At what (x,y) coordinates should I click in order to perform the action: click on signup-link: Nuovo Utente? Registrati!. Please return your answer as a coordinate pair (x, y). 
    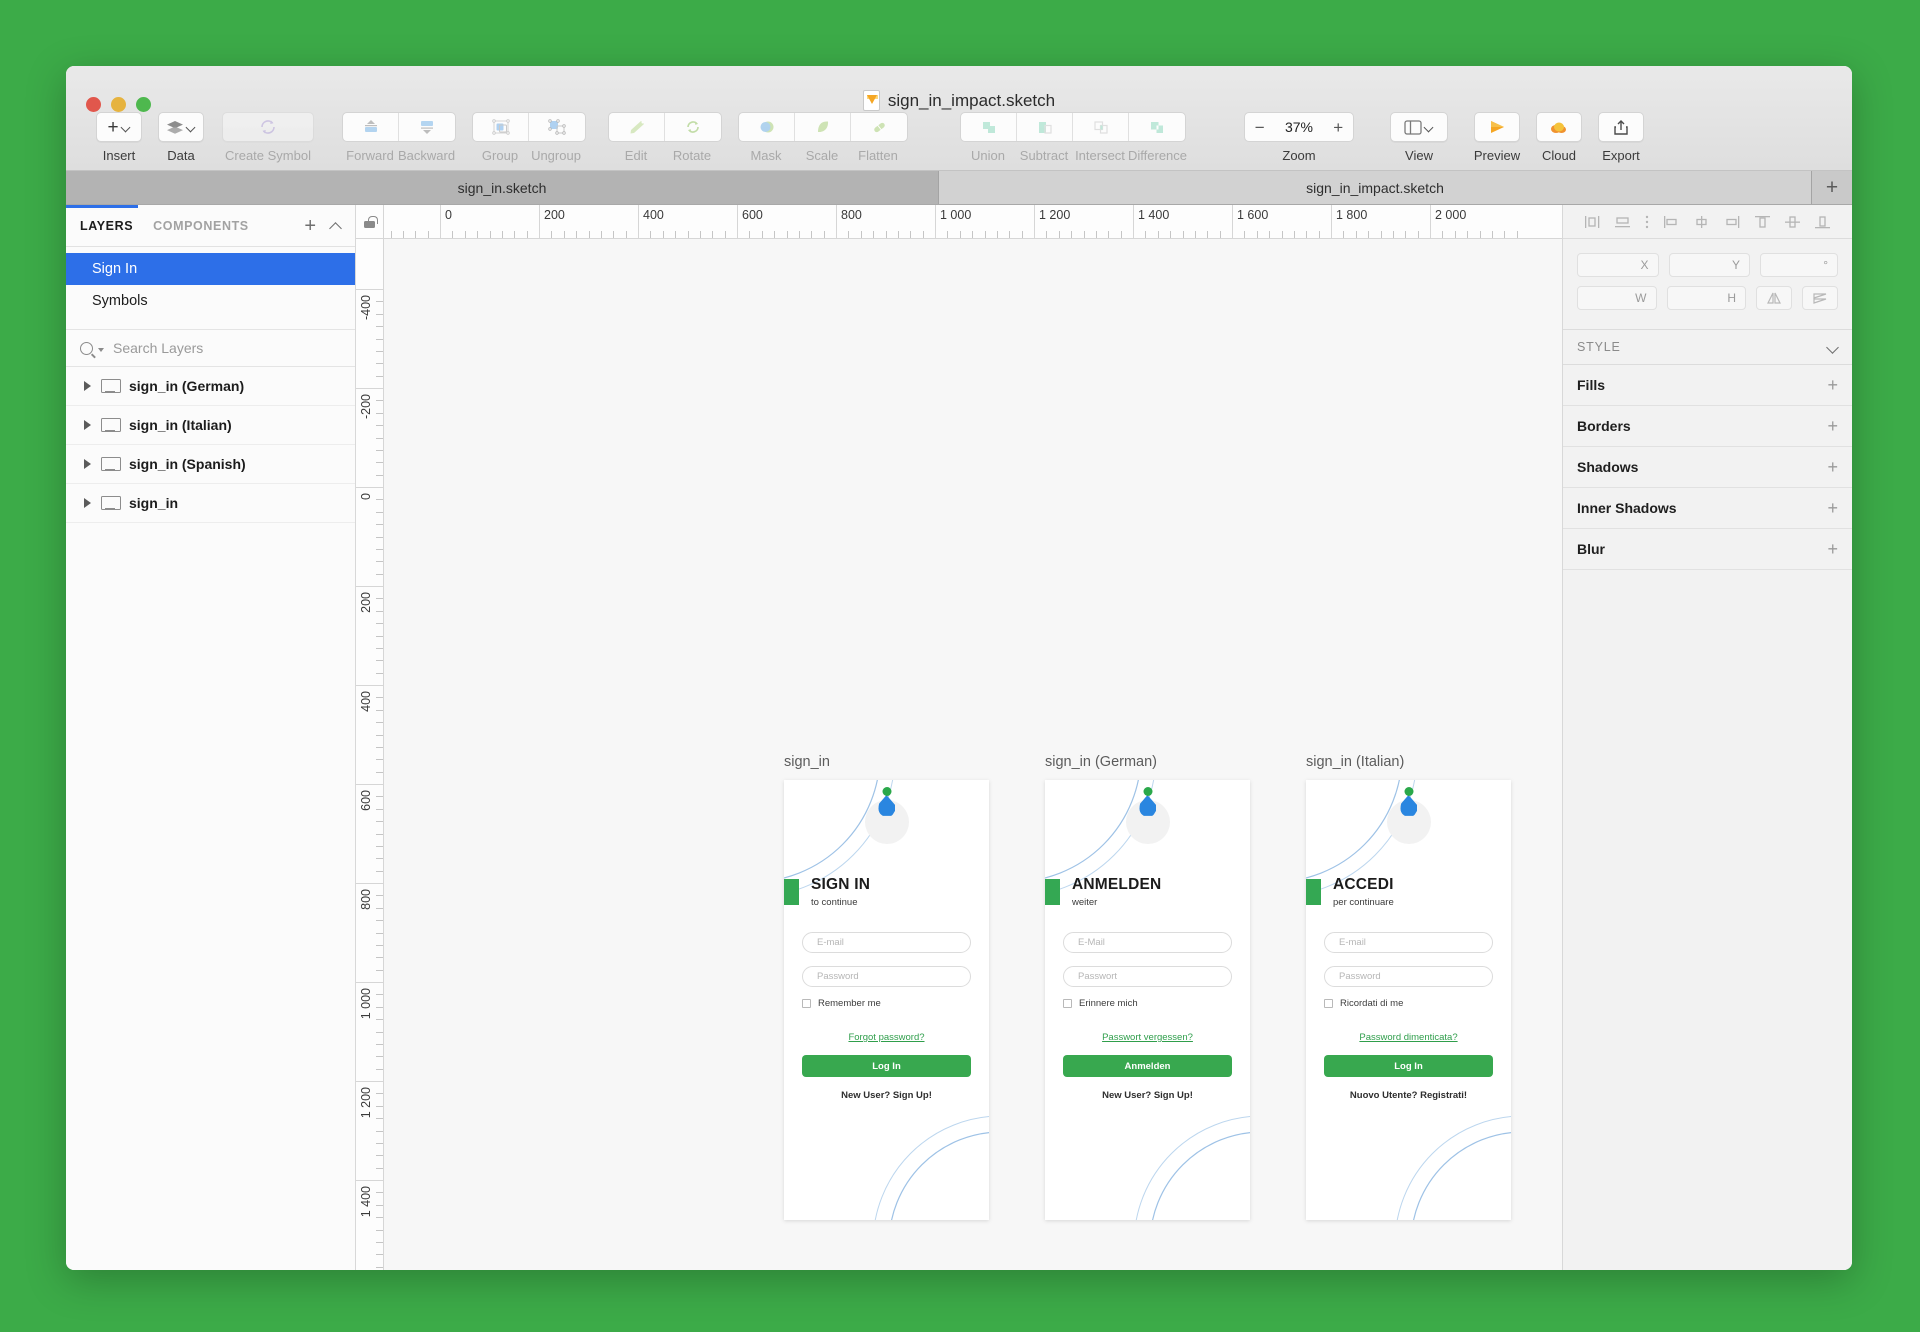
    Looking at the image, I should click on (1408, 1095).